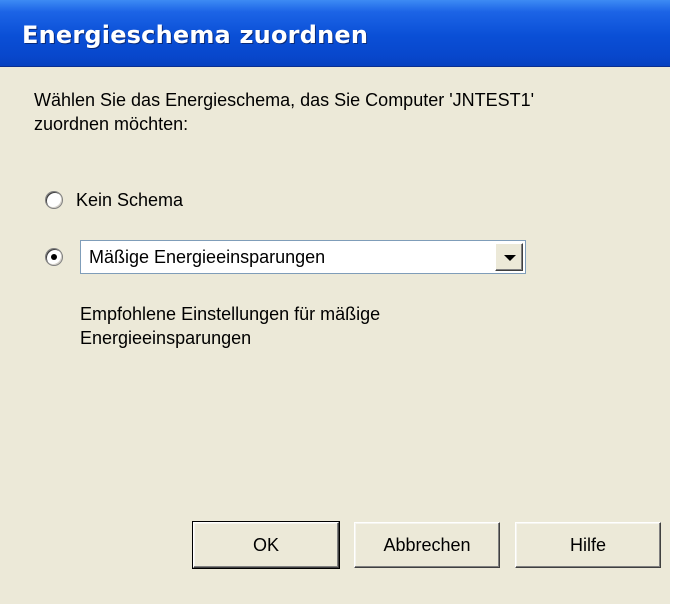 The height and width of the screenshot is (604, 680). Describe the element at coordinates (54, 200) in the screenshot. I see `no-scheme-radio` at that location.